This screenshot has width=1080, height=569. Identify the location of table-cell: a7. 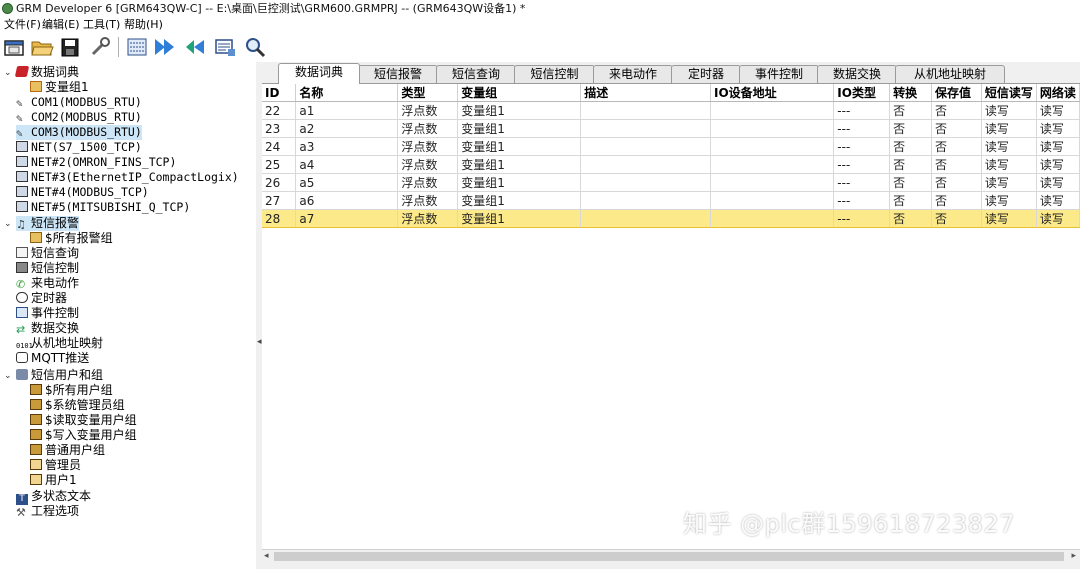
(347, 218).